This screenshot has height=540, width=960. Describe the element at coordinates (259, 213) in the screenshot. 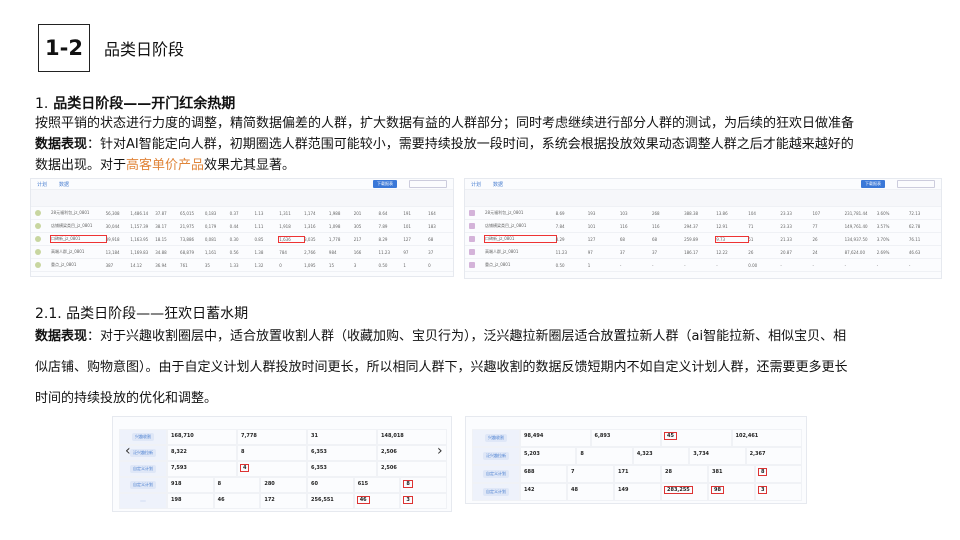

I see `table-cell: 1.13` at that location.